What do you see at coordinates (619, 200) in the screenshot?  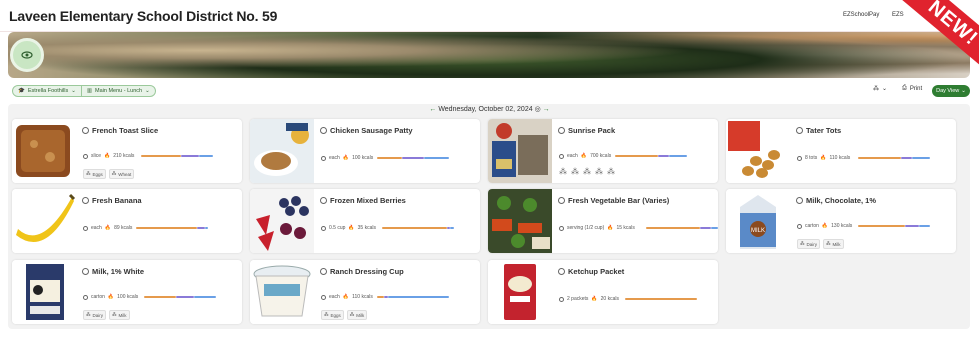 I see `menu-item-name-text: Fresh Vegetable Bar (Varies)` at bounding box center [619, 200].